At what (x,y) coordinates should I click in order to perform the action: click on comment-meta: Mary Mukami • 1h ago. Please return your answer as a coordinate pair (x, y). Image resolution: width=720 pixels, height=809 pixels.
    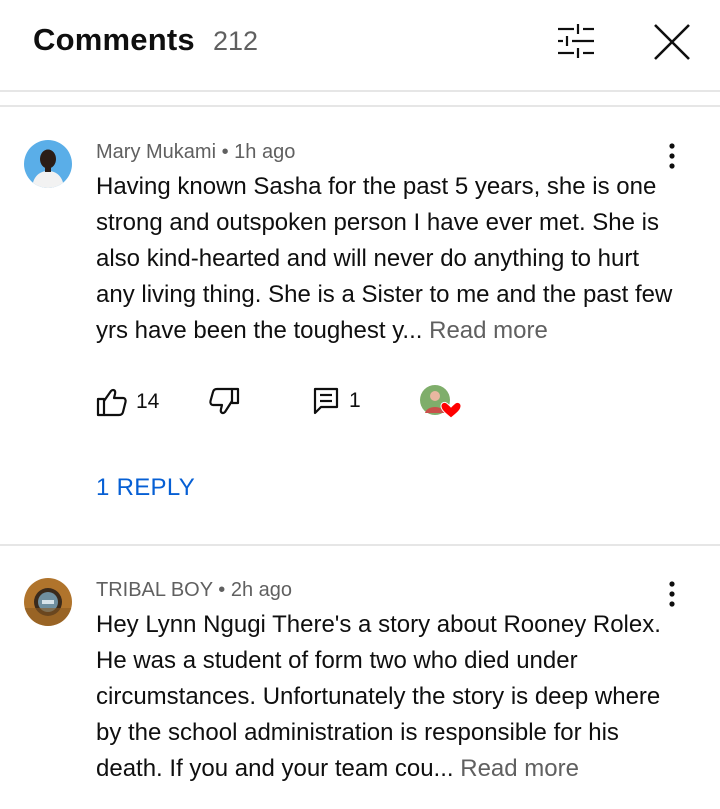
    Looking at the image, I should click on (195, 152).